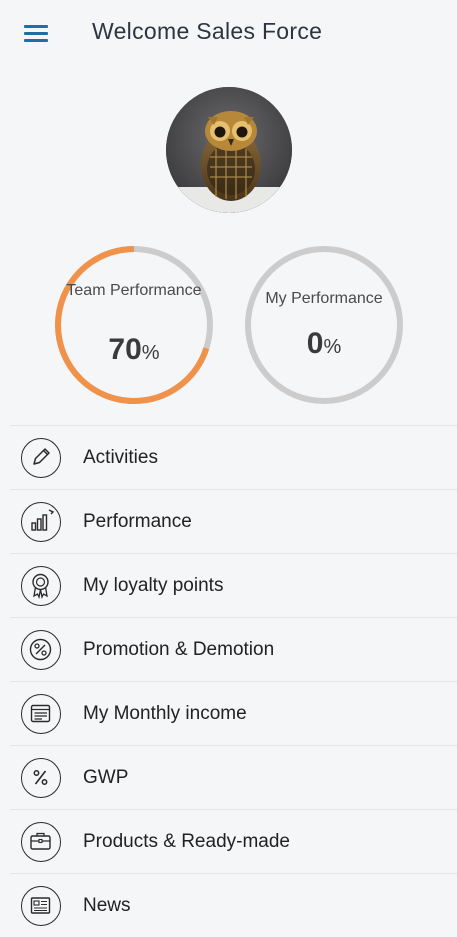  I want to click on menu-item-news: News, so click(233, 905).